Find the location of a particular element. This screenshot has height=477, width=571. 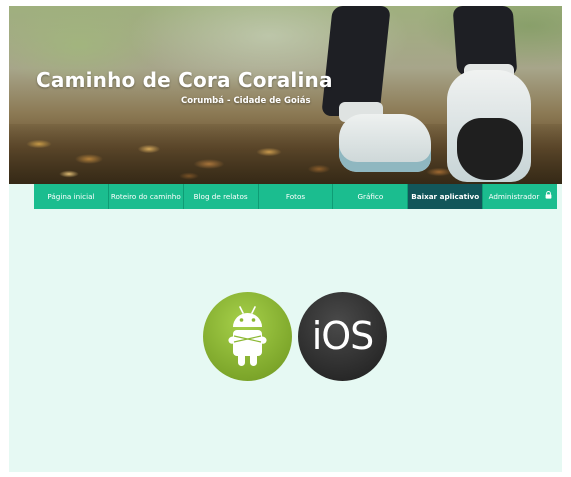

nav-item-label: Roteiro do caminho is located at coordinates (145, 196).